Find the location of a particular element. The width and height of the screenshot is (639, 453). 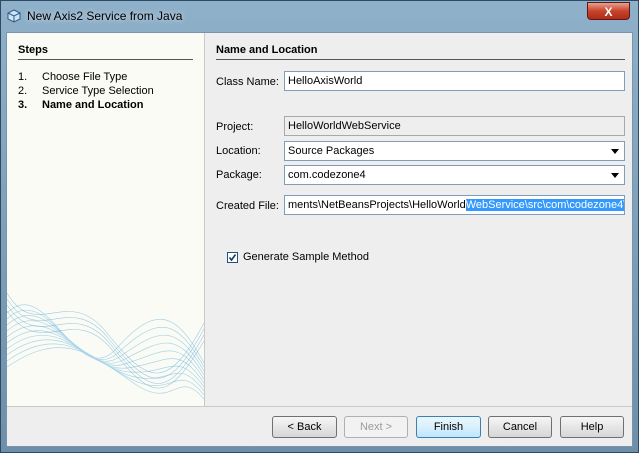

finish-button: Finish is located at coordinates (448, 427).